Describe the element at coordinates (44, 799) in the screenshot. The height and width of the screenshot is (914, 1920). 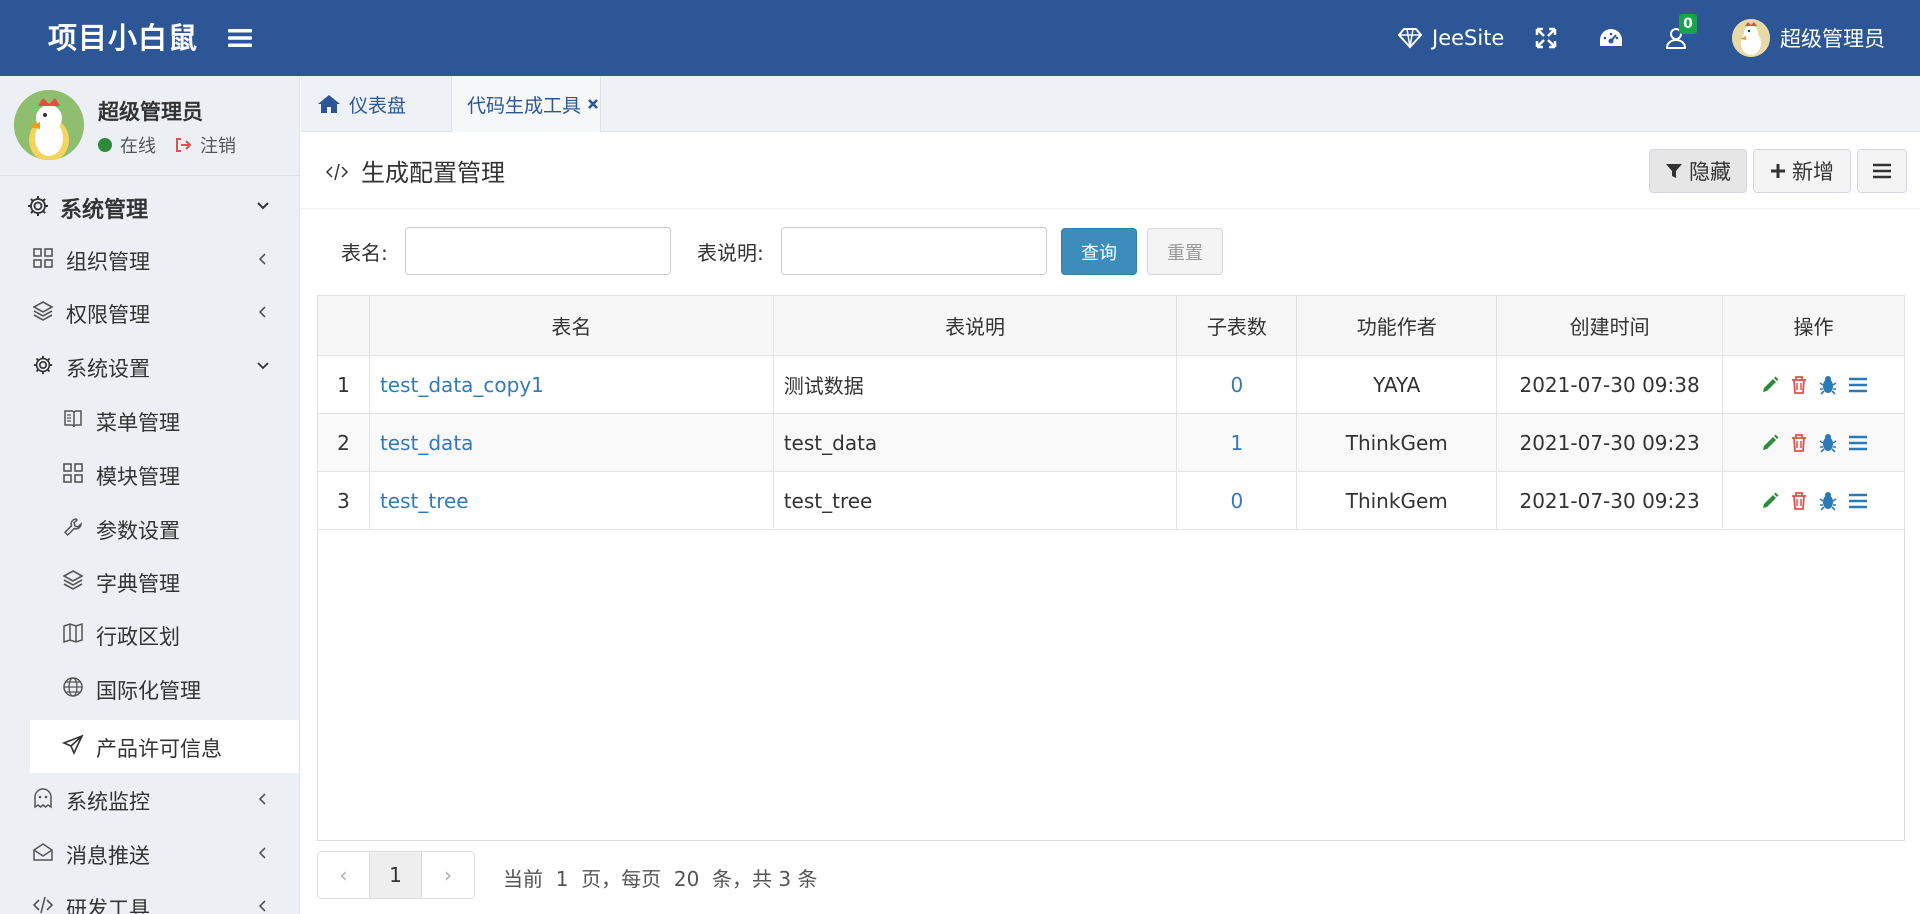
I see `ghost-icon` at that location.